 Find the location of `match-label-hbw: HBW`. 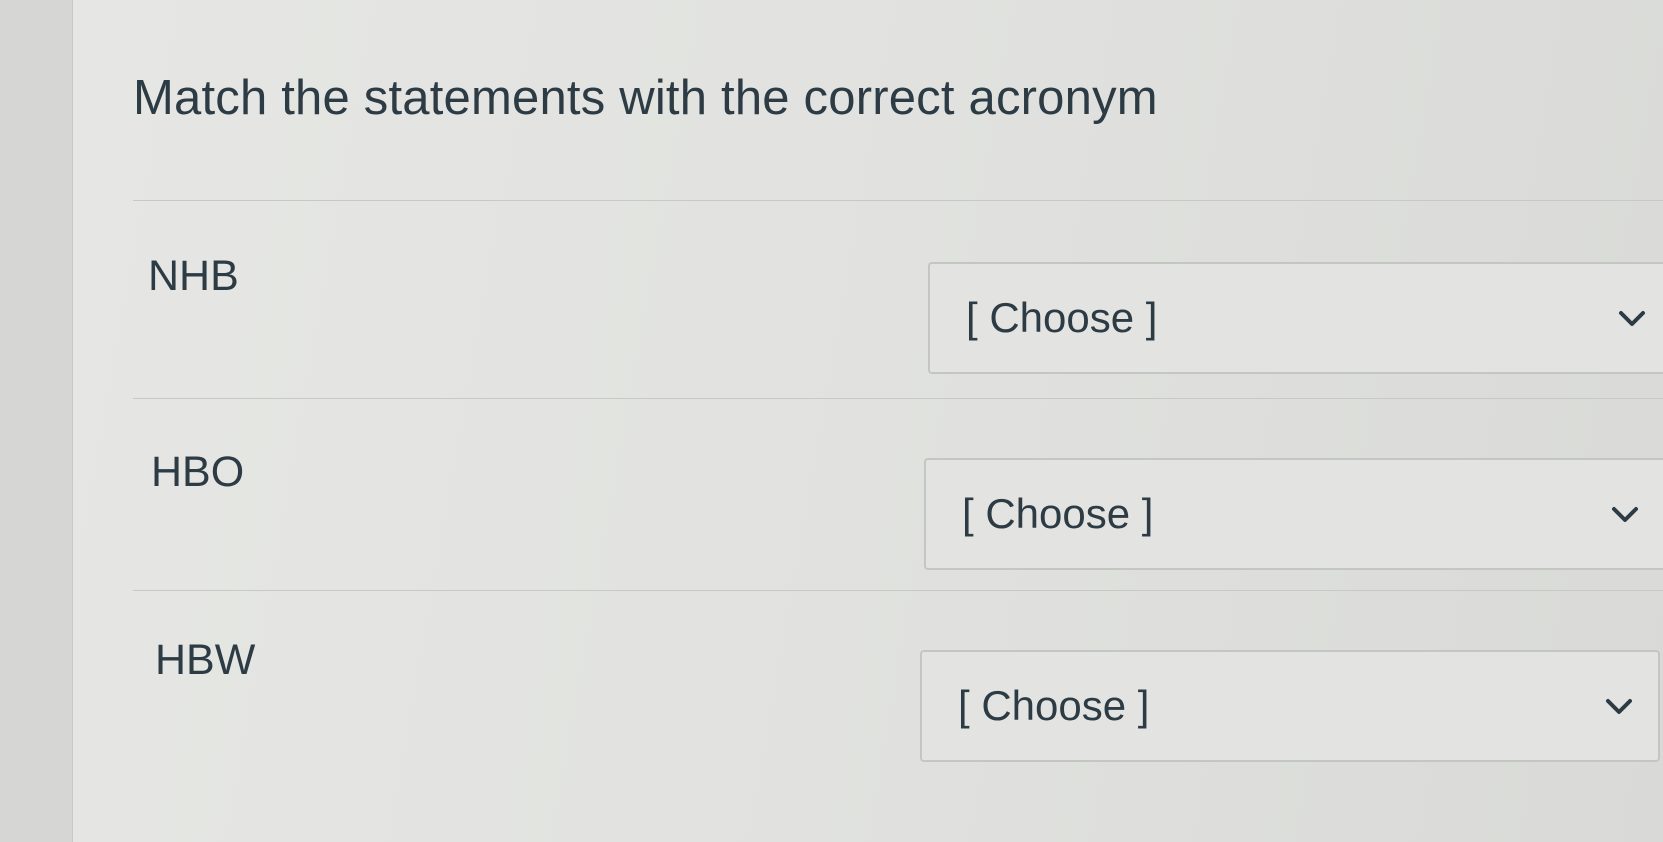

match-label-hbw: HBW is located at coordinates (205, 660).